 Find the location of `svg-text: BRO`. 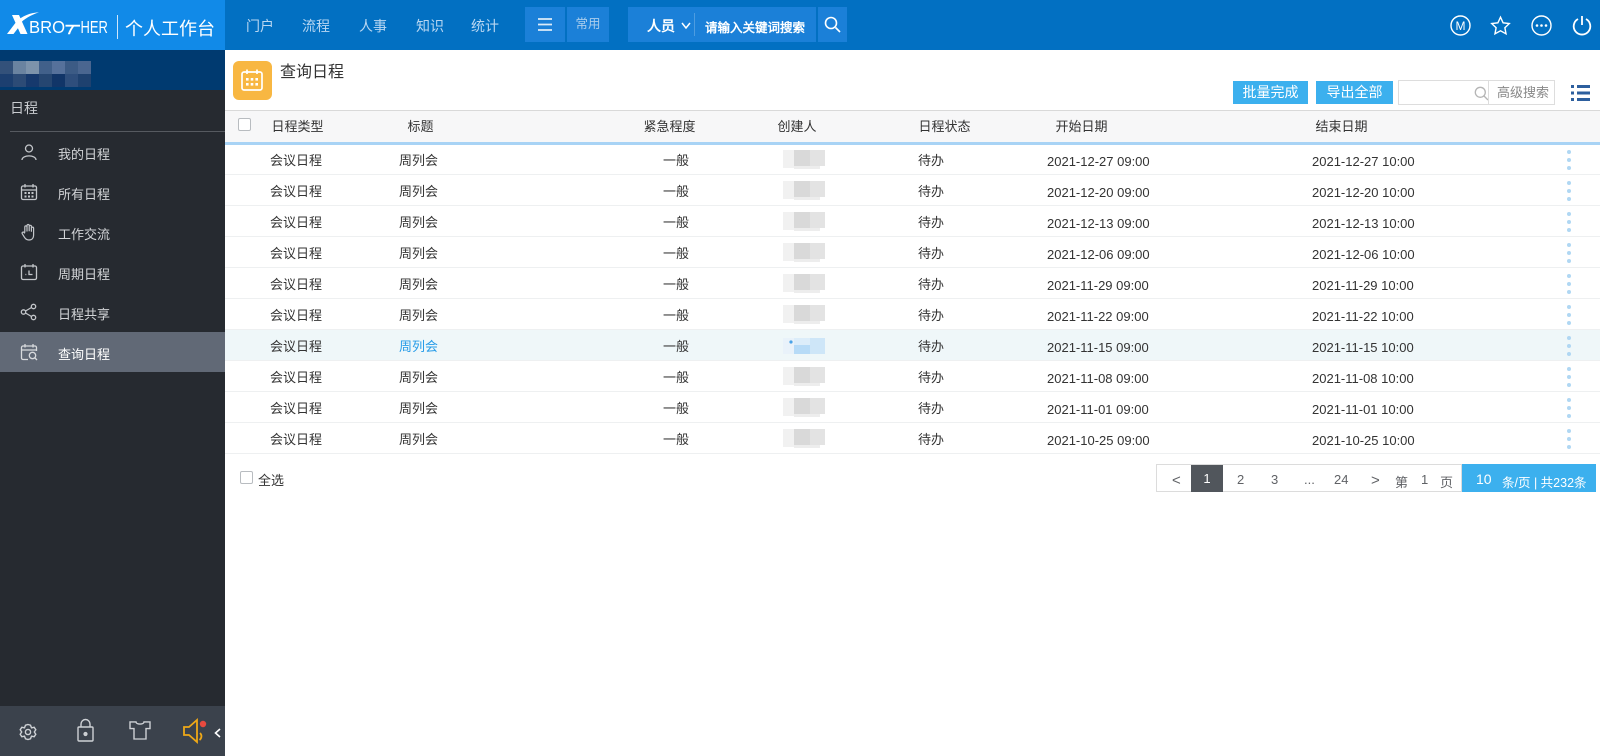

svg-text: BRO is located at coordinates (47, 27).